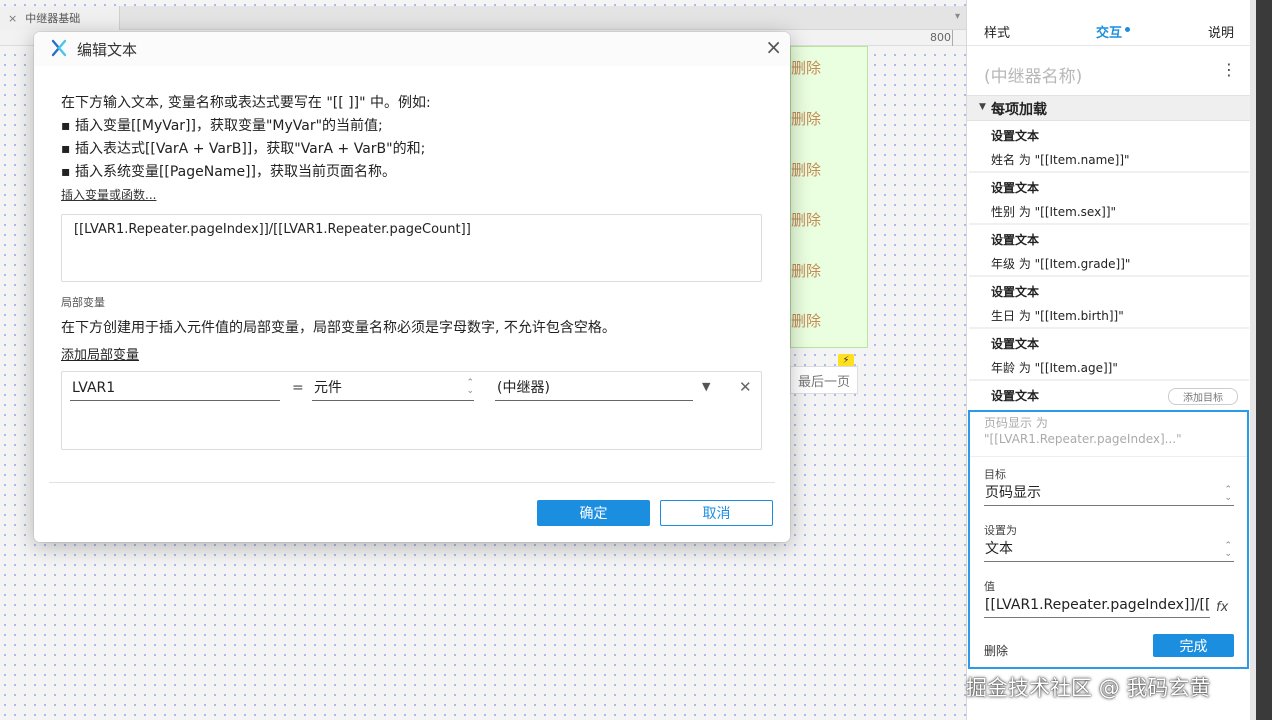 This screenshot has width=1272, height=720. What do you see at coordinates (1193, 645) in the screenshot?
I see `done-button: 完成` at bounding box center [1193, 645].